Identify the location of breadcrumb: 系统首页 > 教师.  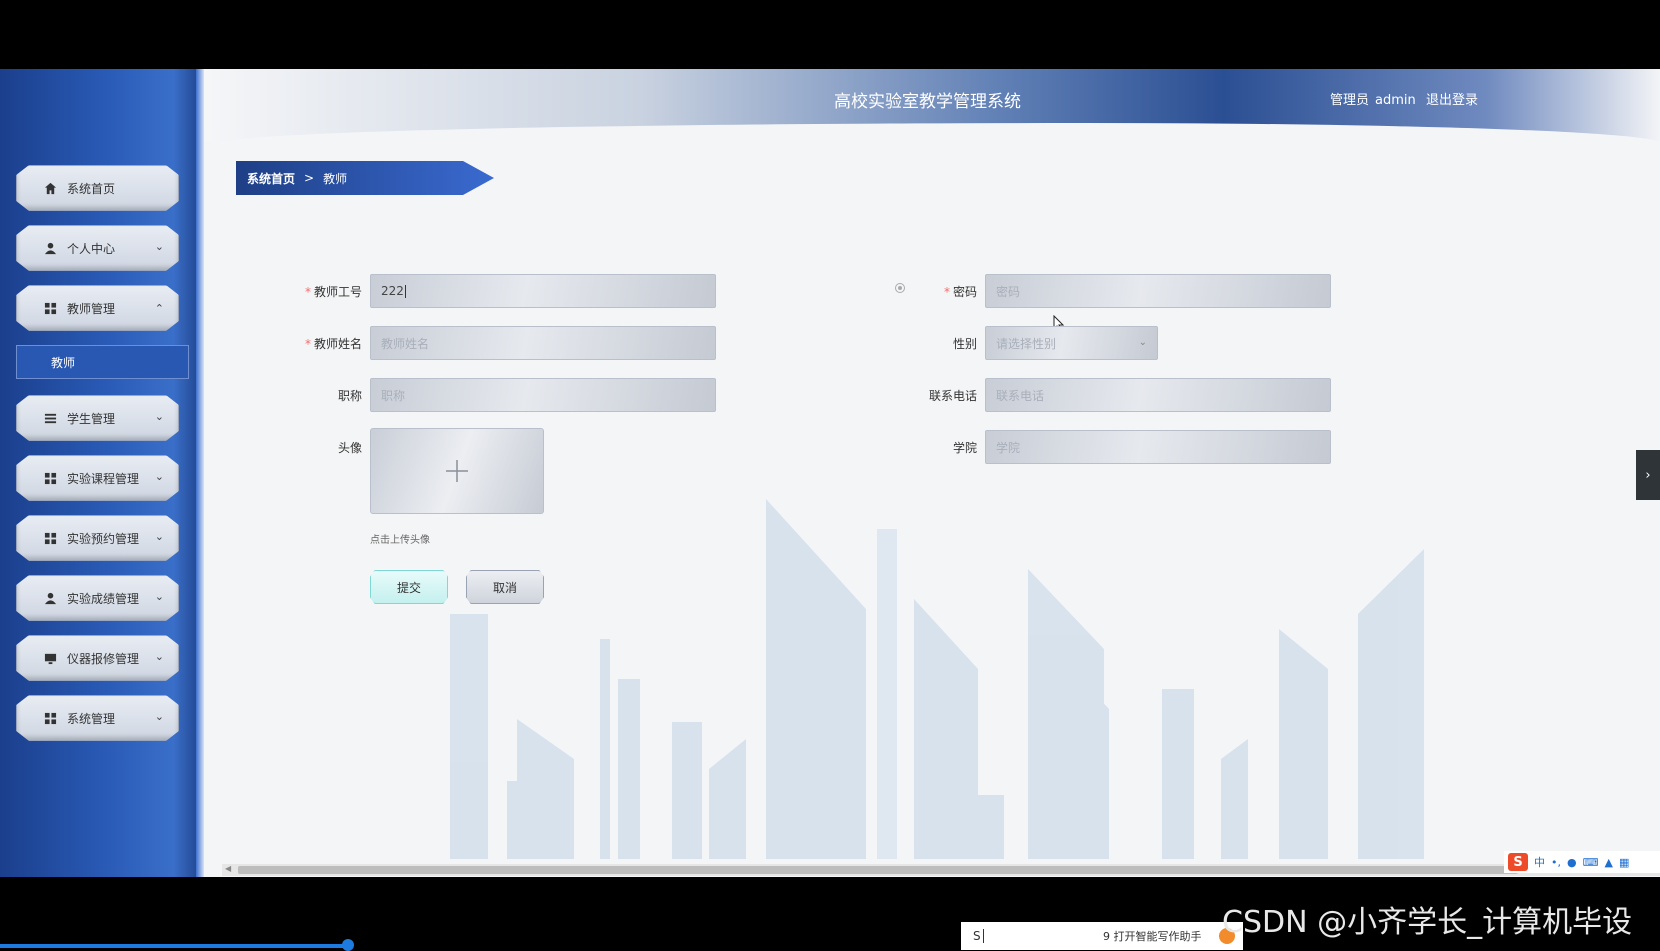
(365, 178).